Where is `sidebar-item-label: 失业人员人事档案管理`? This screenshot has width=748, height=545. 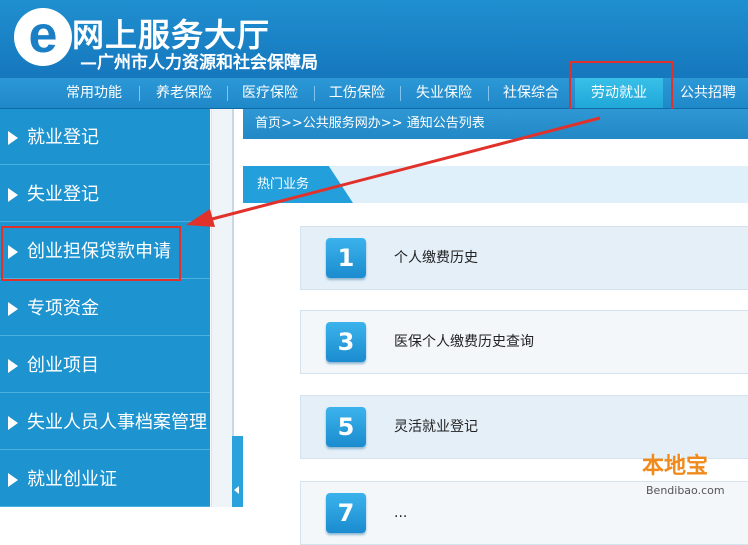 sidebar-item-label: 失业人员人事档案管理 is located at coordinates (117, 422).